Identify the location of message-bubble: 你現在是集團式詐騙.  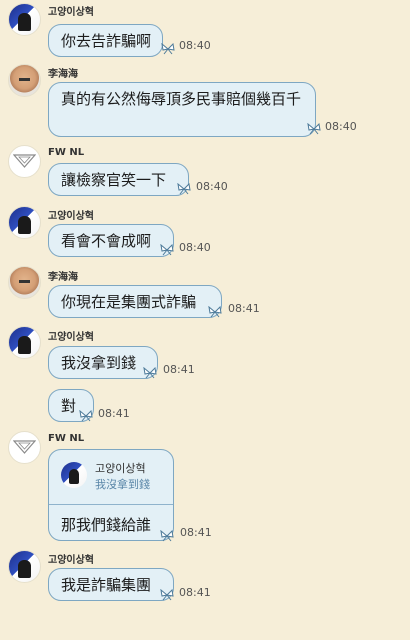
(135, 301).